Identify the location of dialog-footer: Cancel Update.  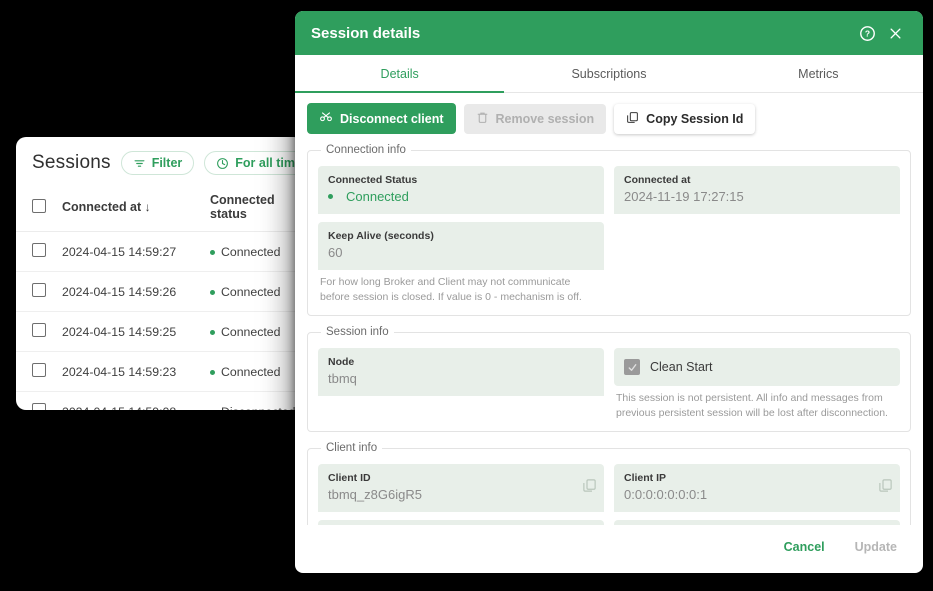
(609, 549).